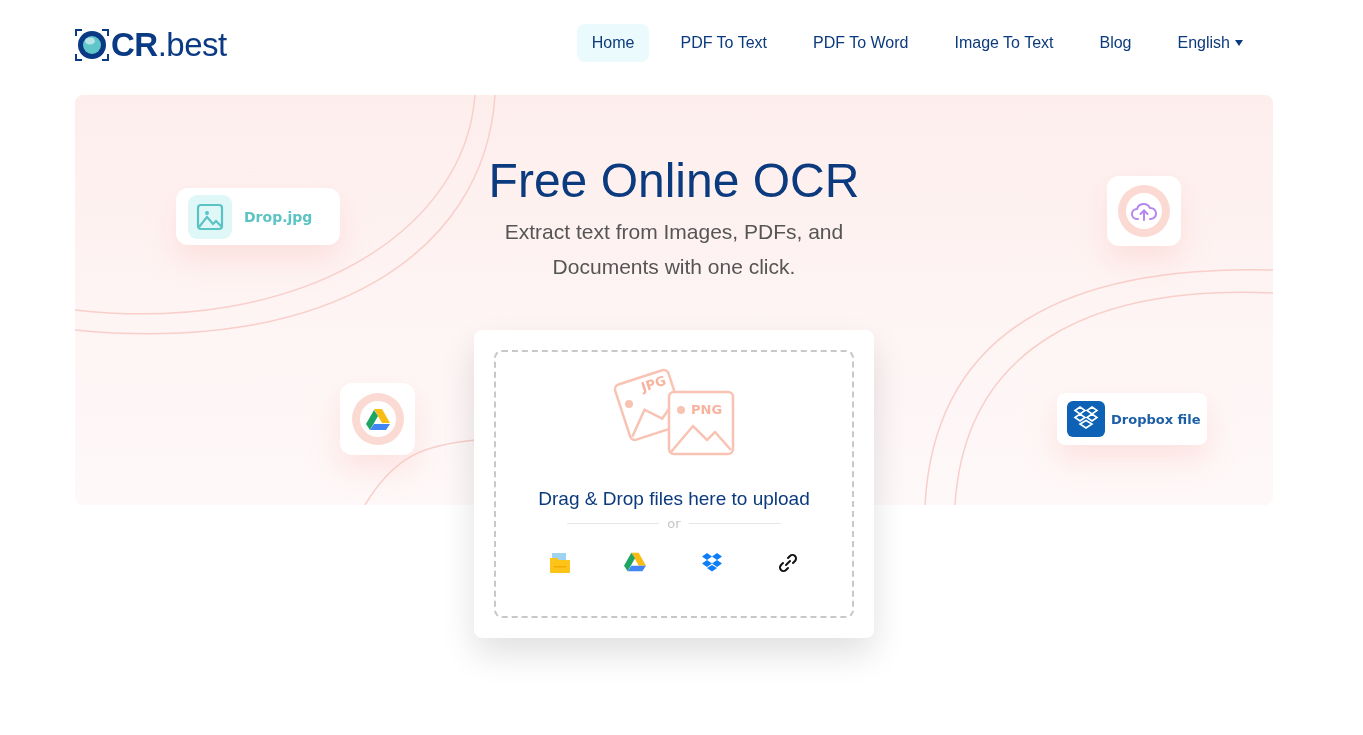 This screenshot has height=735, width=1363. Describe the element at coordinates (1004, 42) in the screenshot. I see `nav-link: Image To Text` at that location.